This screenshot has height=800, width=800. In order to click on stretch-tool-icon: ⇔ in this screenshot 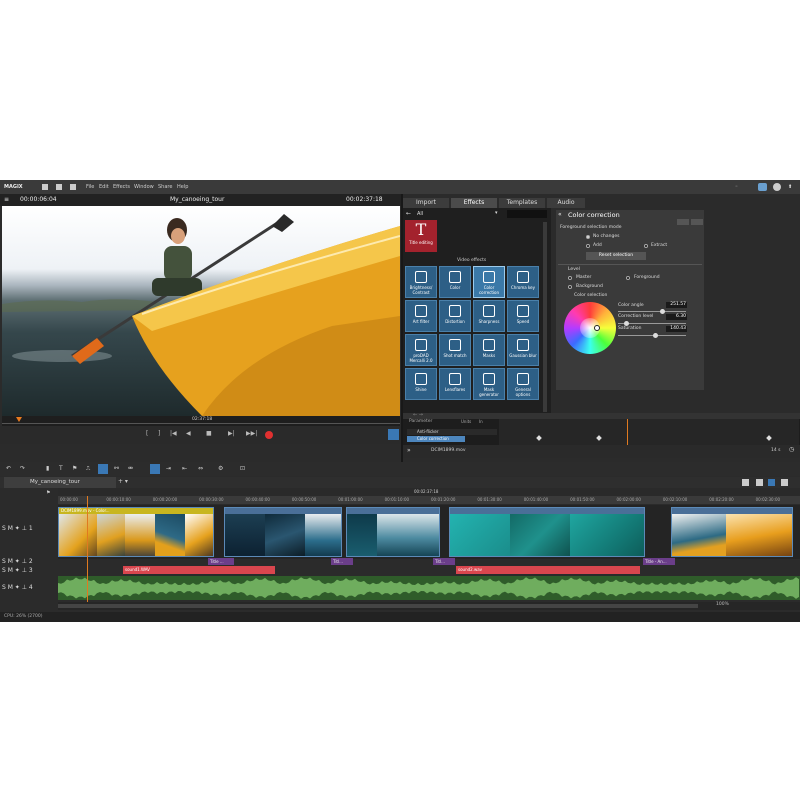, I will do `click(200, 468)`.